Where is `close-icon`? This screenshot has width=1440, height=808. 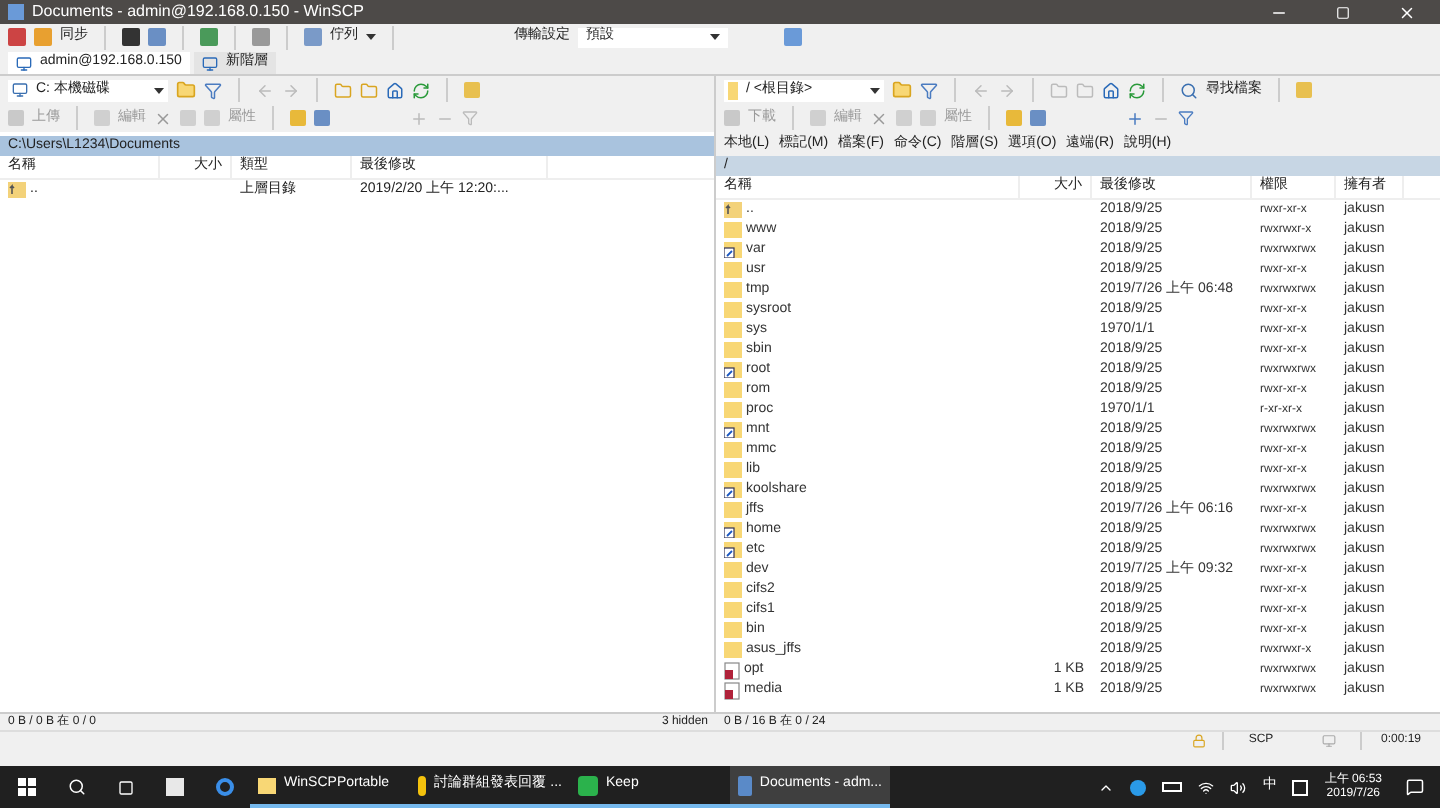
close-icon is located at coordinates (1407, 12).